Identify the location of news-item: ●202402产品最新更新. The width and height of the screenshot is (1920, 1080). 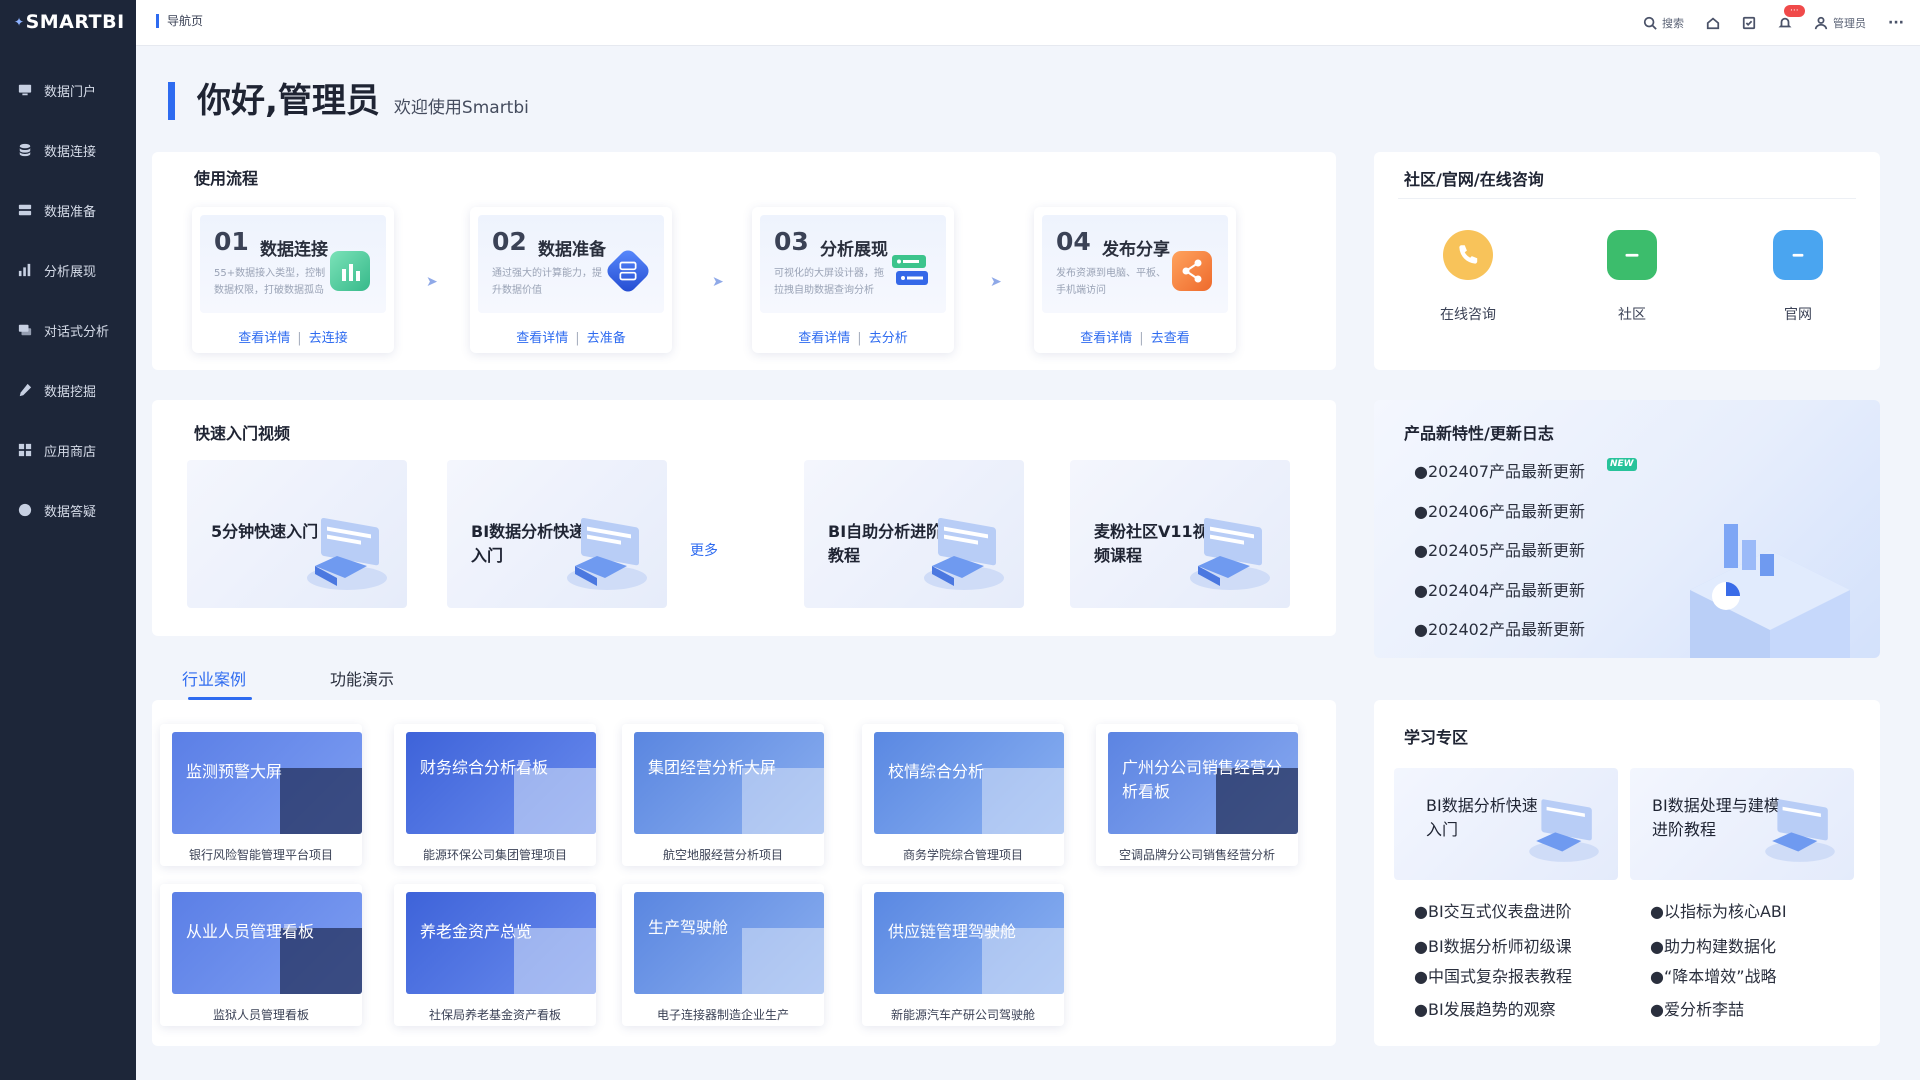
(1499, 628).